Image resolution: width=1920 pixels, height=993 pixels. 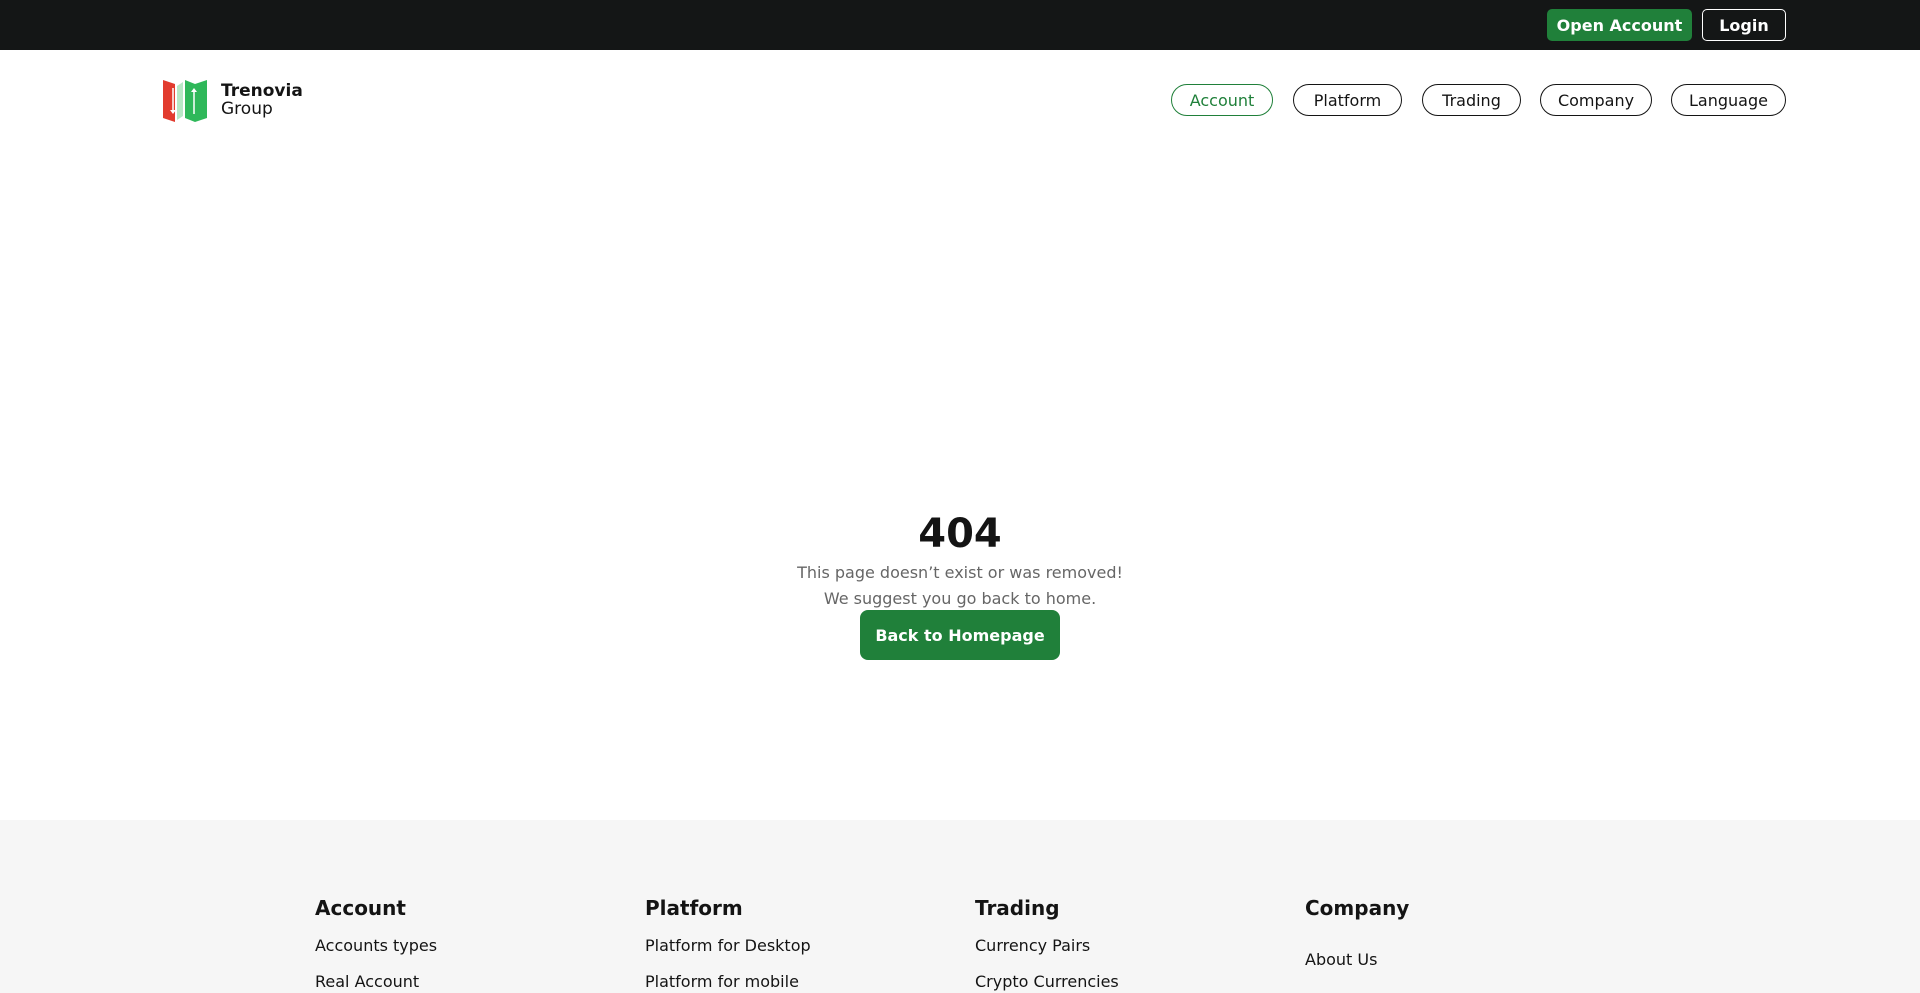 I want to click on footer-heading: Account, so click(x=360, y=908).